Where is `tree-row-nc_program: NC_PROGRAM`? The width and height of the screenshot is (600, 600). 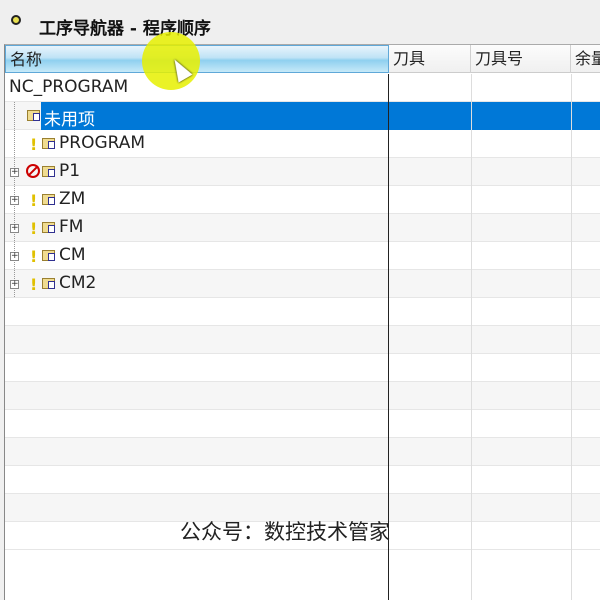
tree-row-nc_program: NC_PROGRAM is located at coordinates (302, 88).